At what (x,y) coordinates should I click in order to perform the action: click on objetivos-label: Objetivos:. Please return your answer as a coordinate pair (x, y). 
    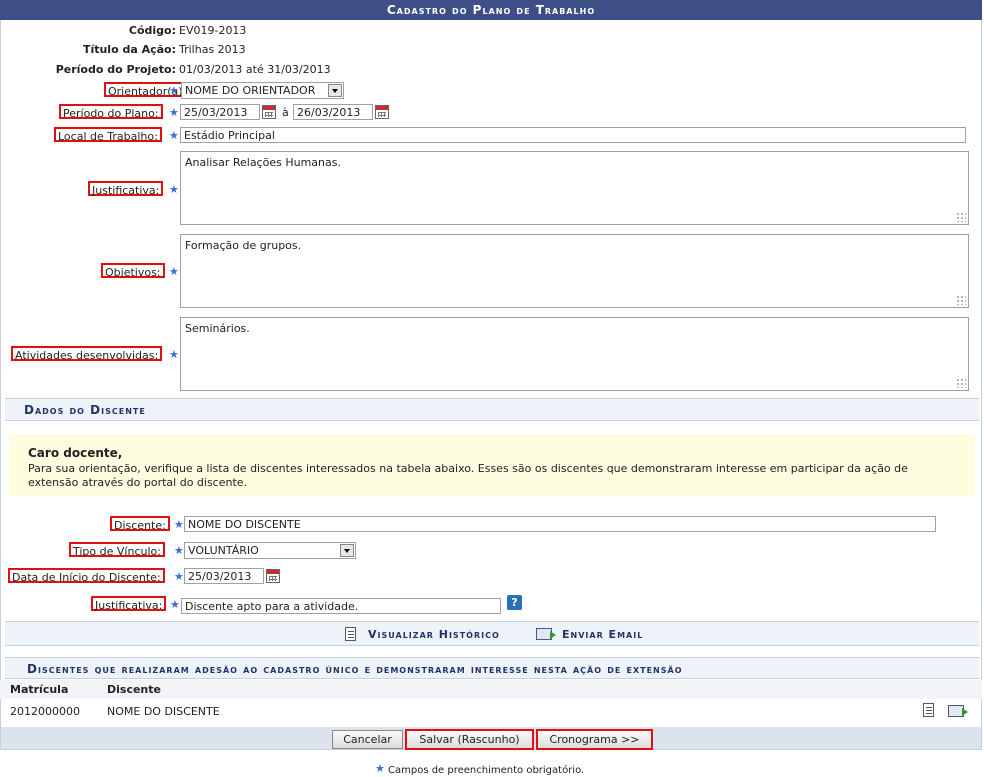
    Looking at the image, I should click on (133, 271).